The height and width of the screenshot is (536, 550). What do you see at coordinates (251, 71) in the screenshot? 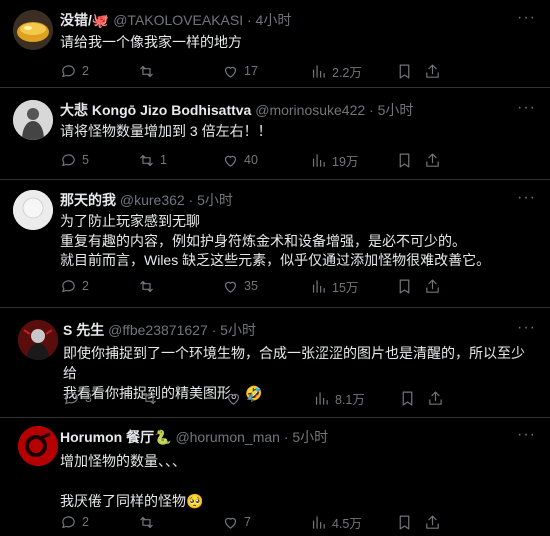
I see `like-count: 17` at bounding box center [251, 71].